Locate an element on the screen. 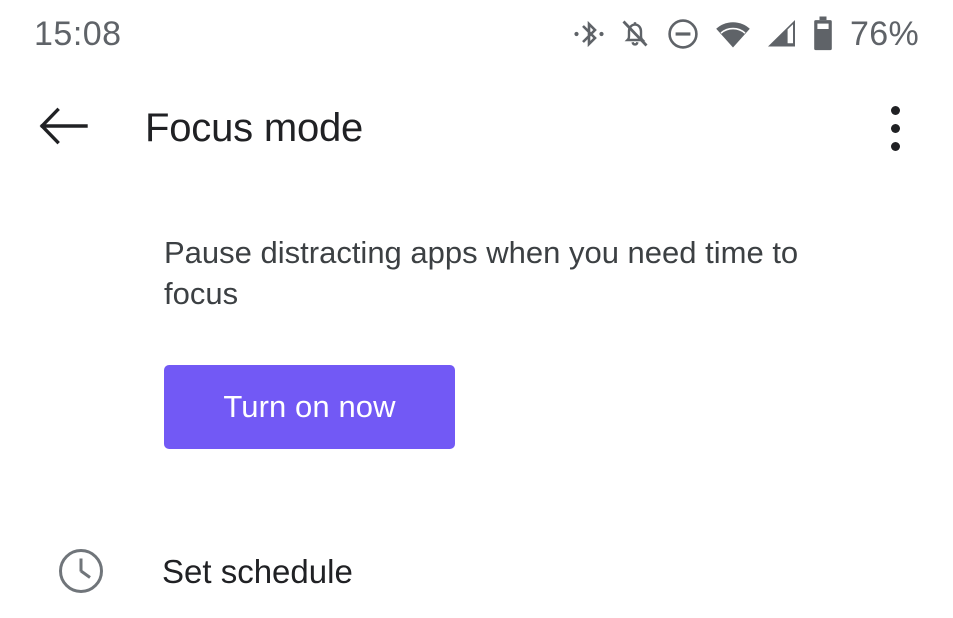 This screenshot has width=953, height=618. clock-icon is located at coordinates (81, 571).